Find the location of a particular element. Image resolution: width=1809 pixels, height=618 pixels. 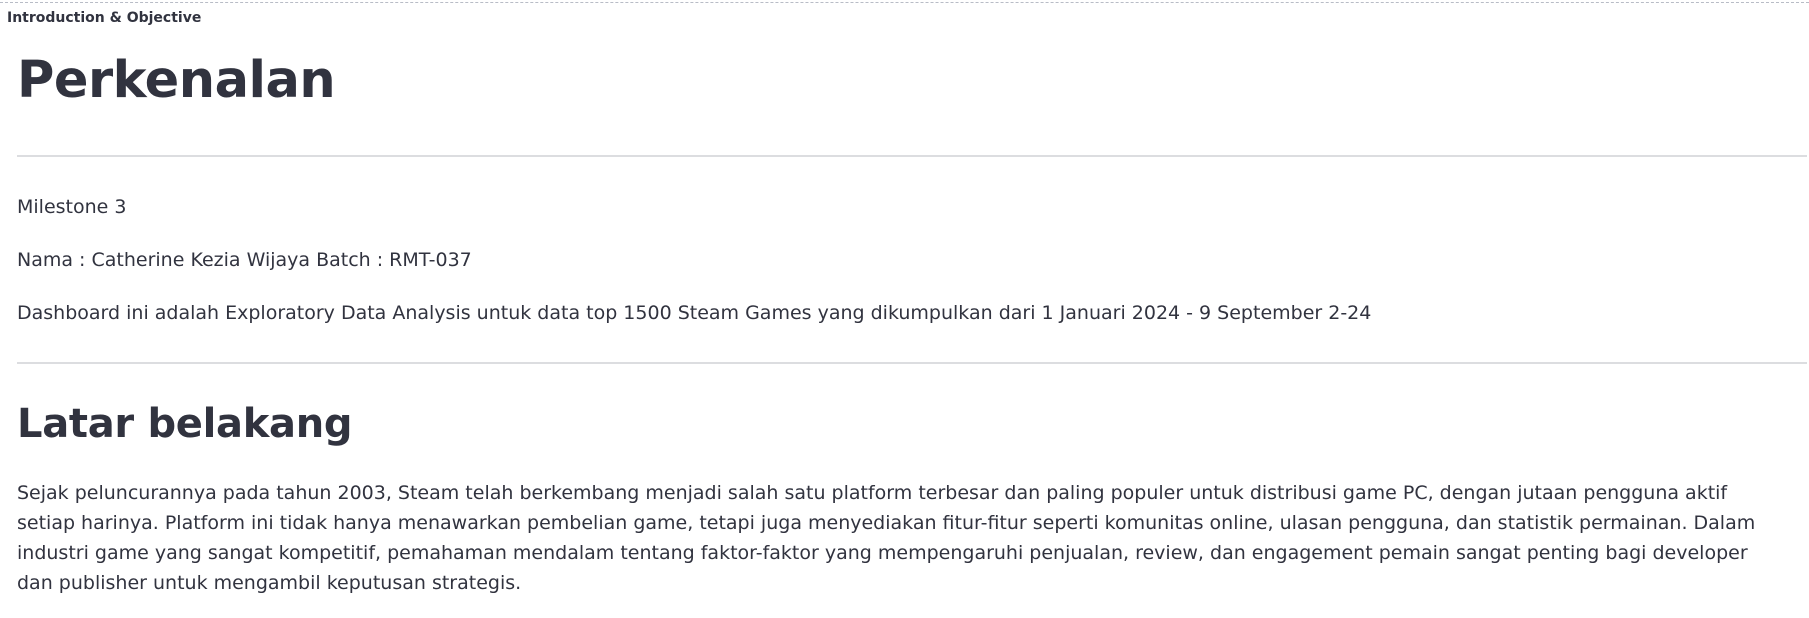

divider-middle is located at coordinates (912, 363).